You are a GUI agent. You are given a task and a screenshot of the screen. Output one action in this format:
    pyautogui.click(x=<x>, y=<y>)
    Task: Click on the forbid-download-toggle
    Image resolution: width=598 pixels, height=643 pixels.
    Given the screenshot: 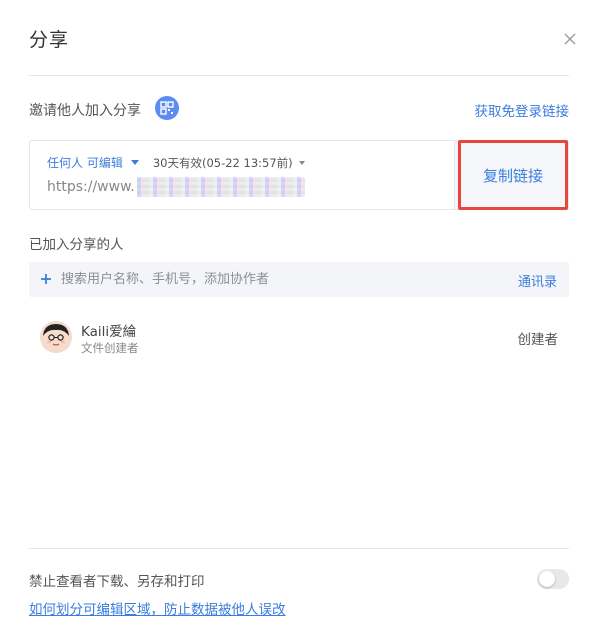 What is the action you would take?
    pyautogui.click(x=553, y=579)
    